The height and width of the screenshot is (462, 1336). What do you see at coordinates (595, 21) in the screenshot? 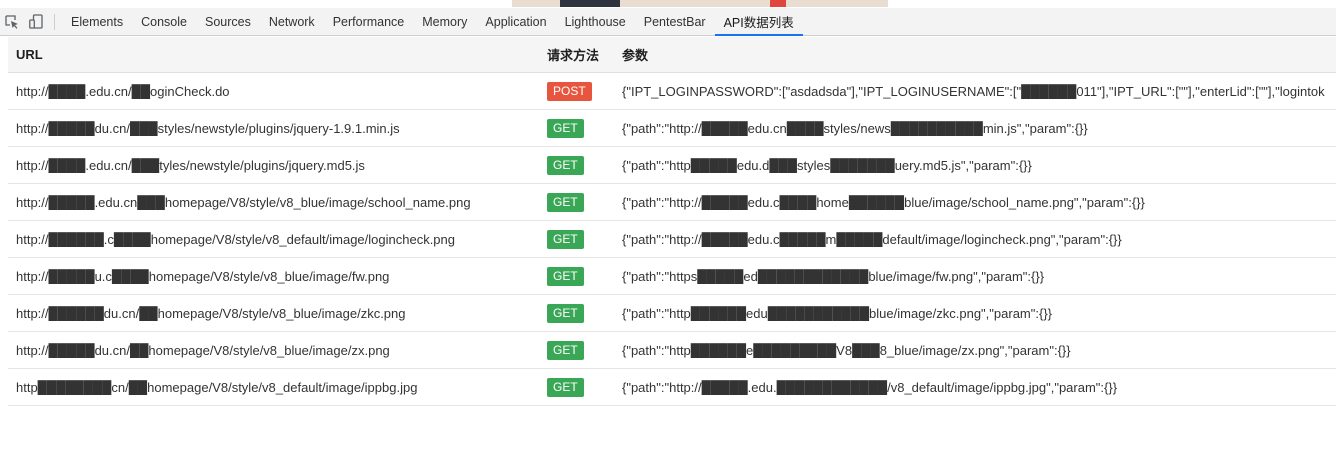
I see `tab-lighthouse: Lighthouse` at bounding box center [595, 21].